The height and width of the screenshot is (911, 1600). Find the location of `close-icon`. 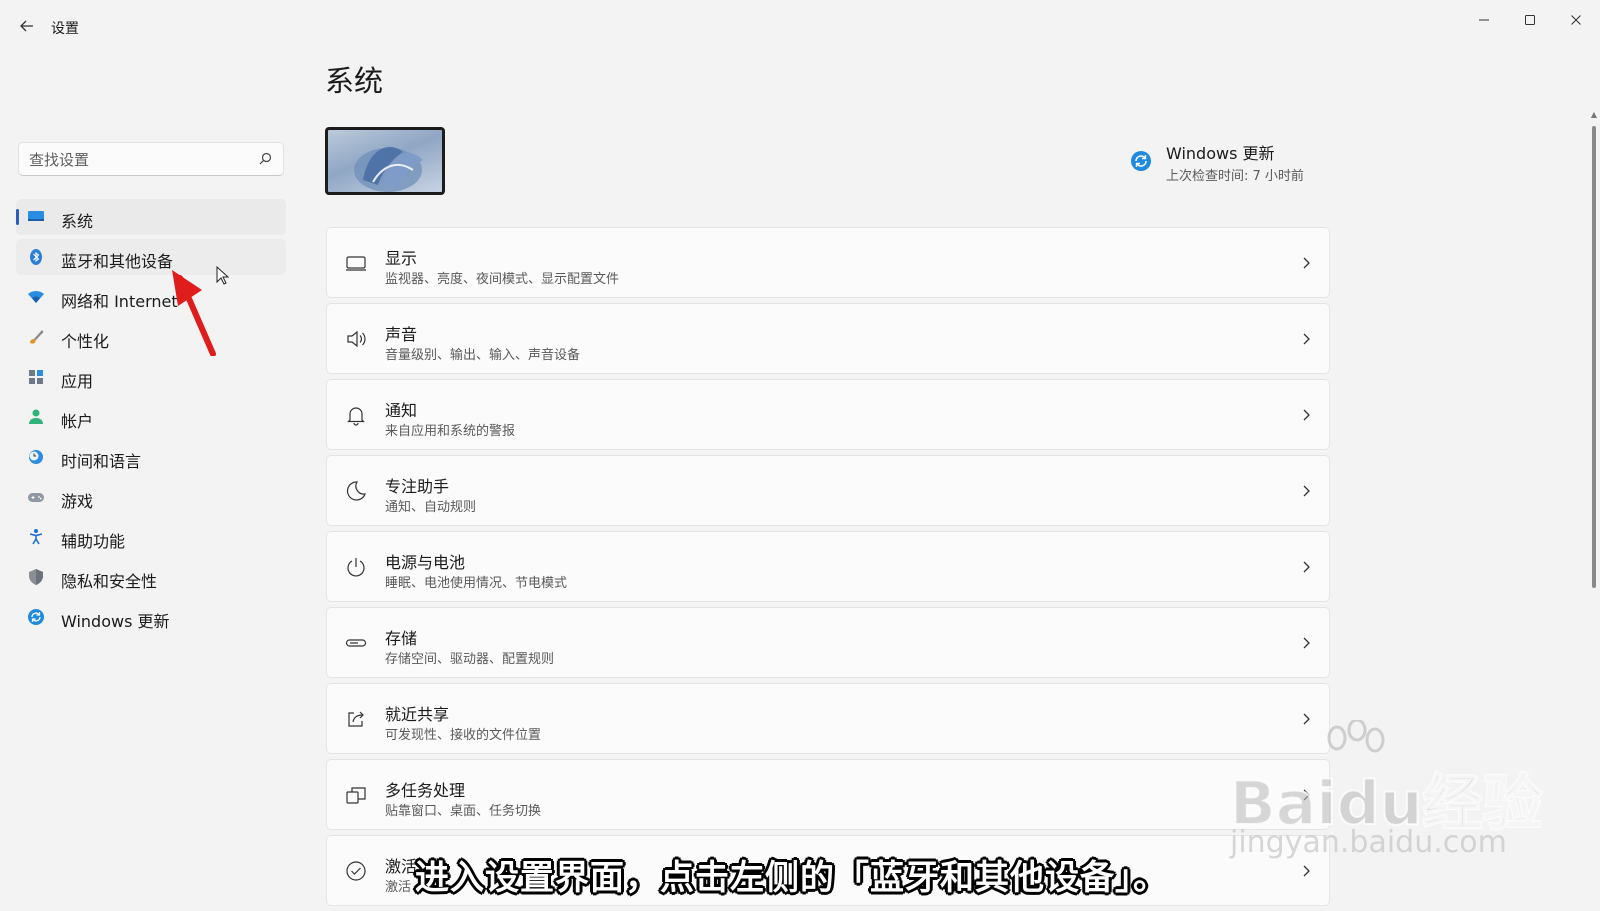

close-icon is located at coordinates (1576, 20).